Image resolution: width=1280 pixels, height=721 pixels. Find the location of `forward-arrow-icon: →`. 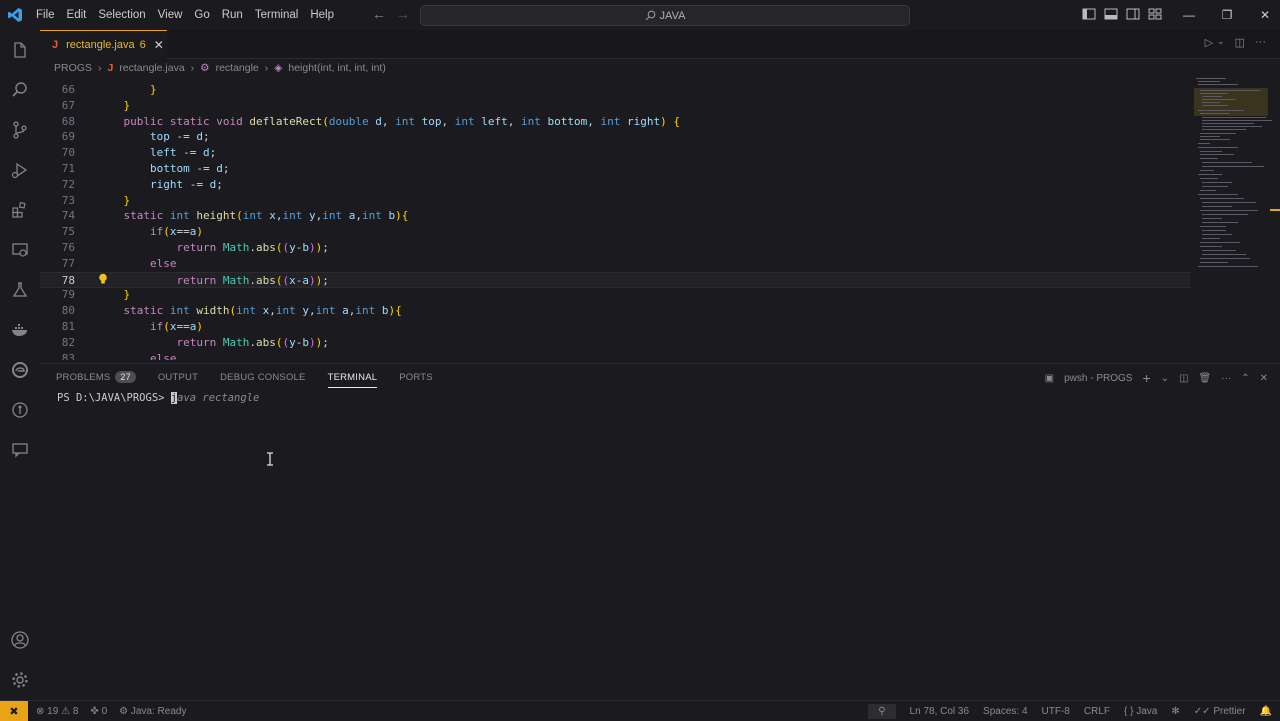

forward-arrow-icon: → is located at coordinates (403, 14).